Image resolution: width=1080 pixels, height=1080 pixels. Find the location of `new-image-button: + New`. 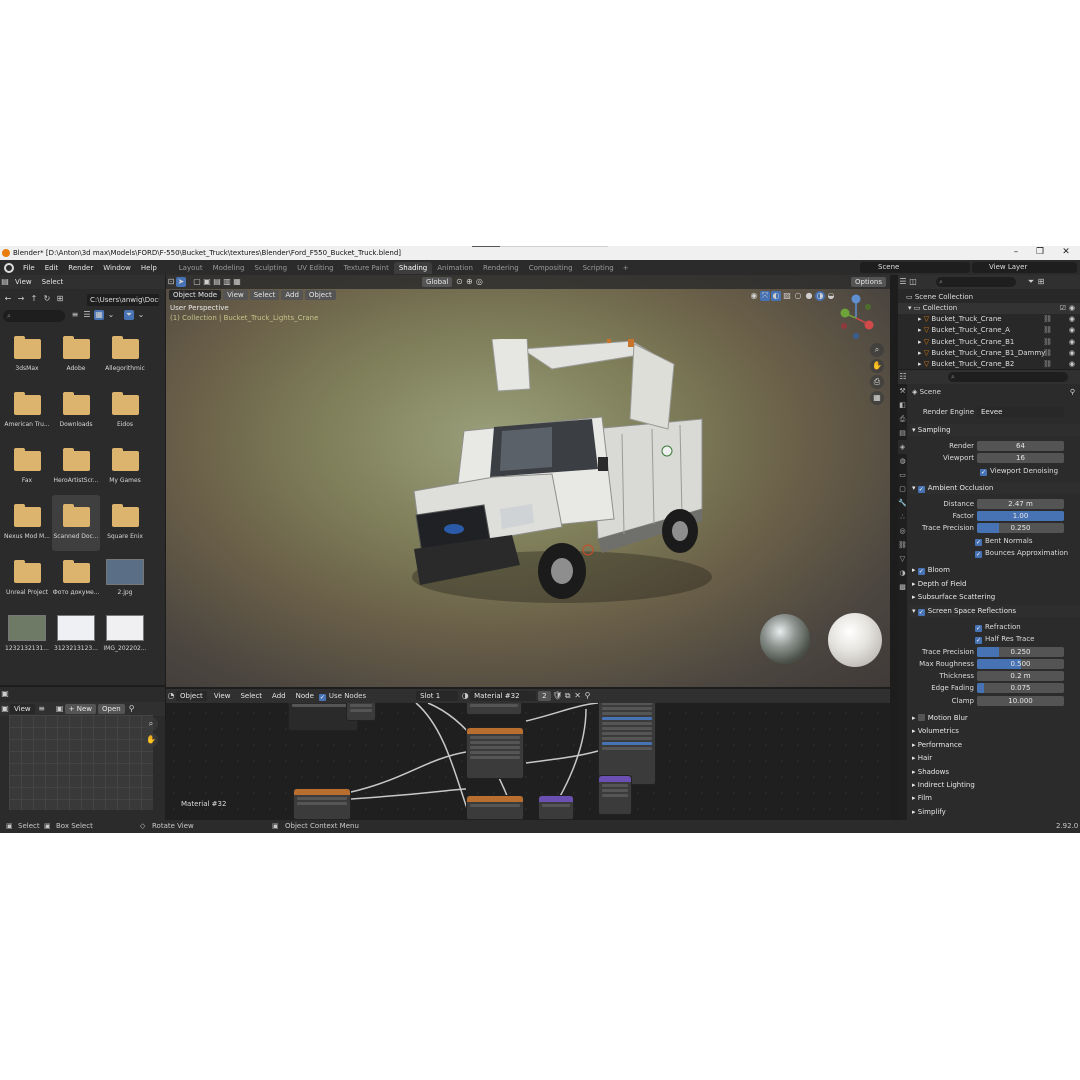

new-image-button: + New is located at coordinates (80, 709).